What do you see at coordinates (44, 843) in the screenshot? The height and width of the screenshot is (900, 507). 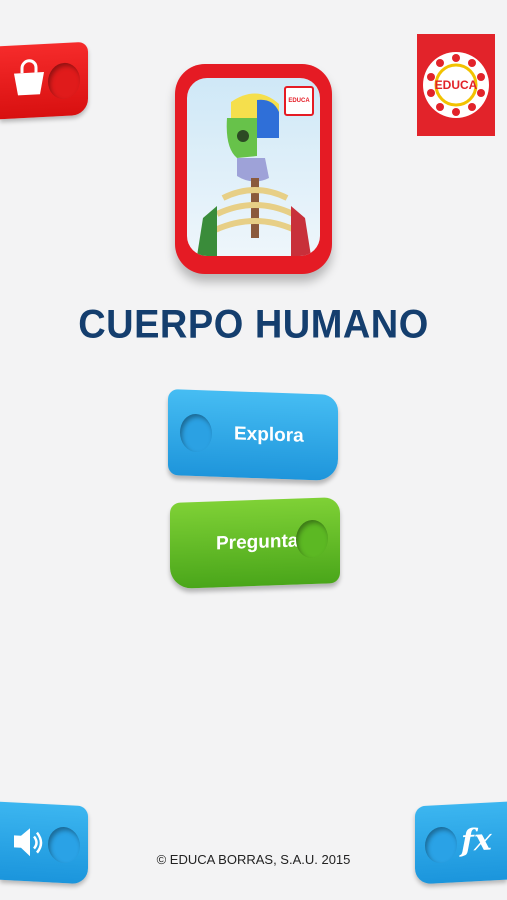 I see `sound-toggle-button` at bounding box center [44, 843].